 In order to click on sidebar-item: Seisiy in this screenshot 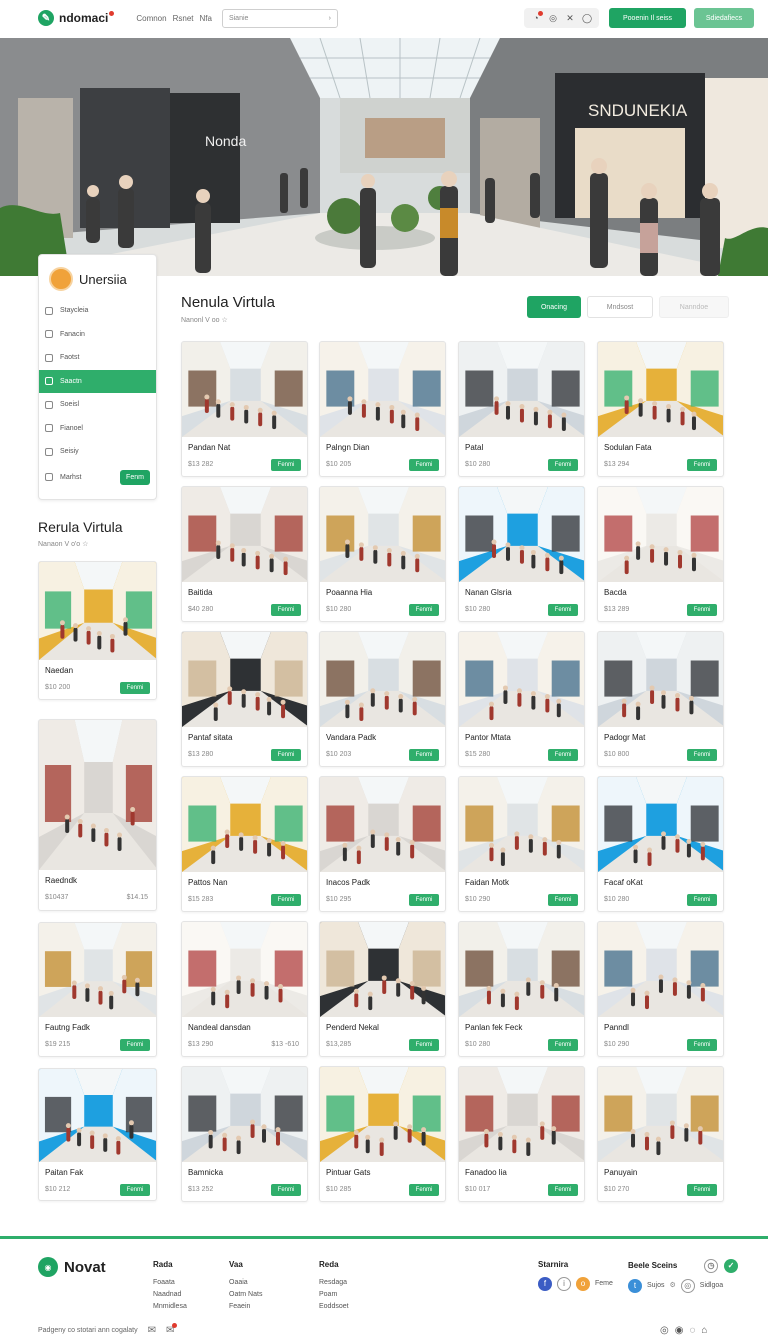, I will do `click(97, 452)`.